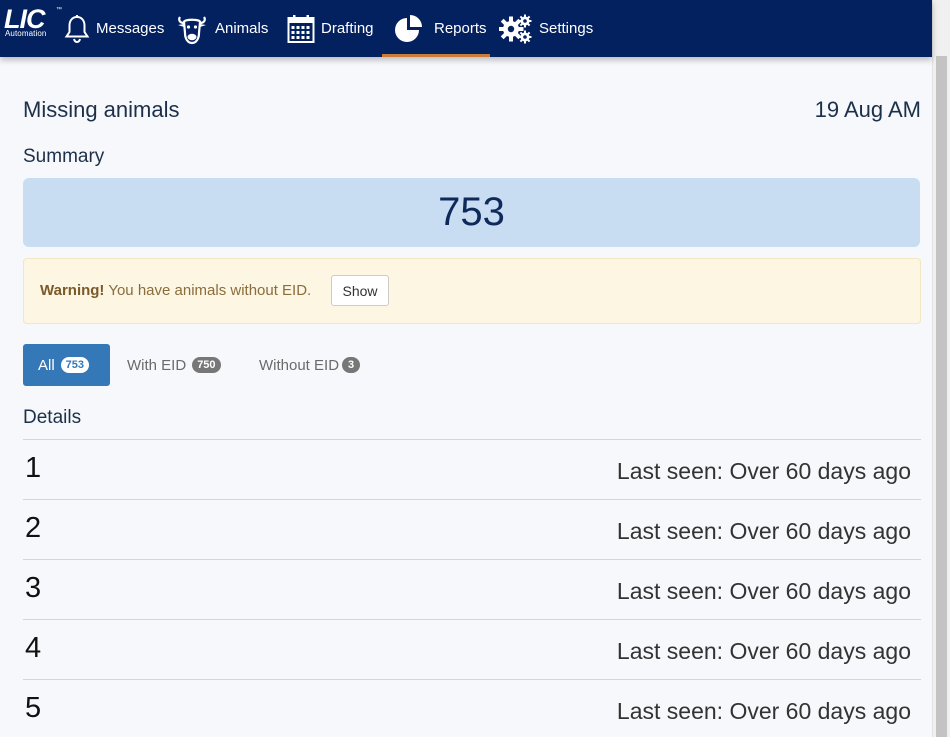 The height and width of the screenshot is (737, 950). I want to click on scrollbar-thumb, so click(941, 396).